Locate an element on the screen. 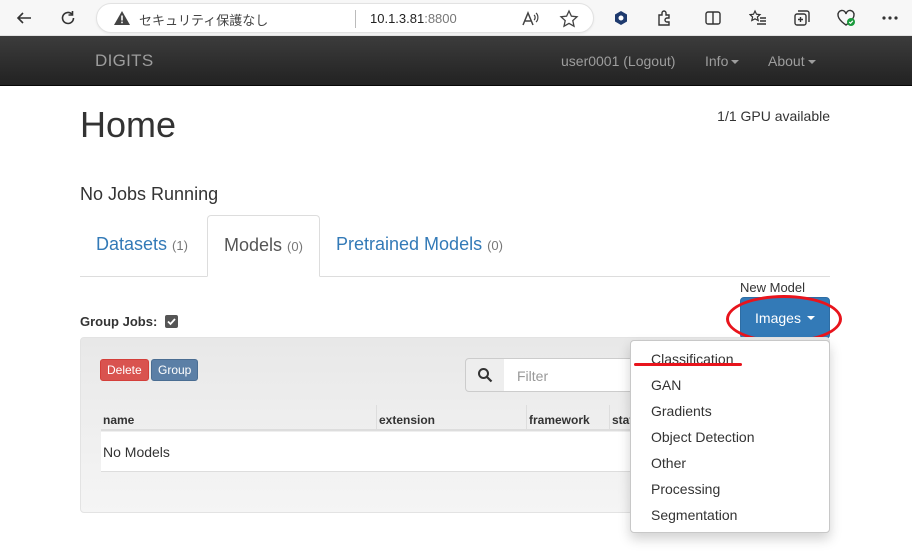  filter-input: Filter is located at coordinates (574, 375).